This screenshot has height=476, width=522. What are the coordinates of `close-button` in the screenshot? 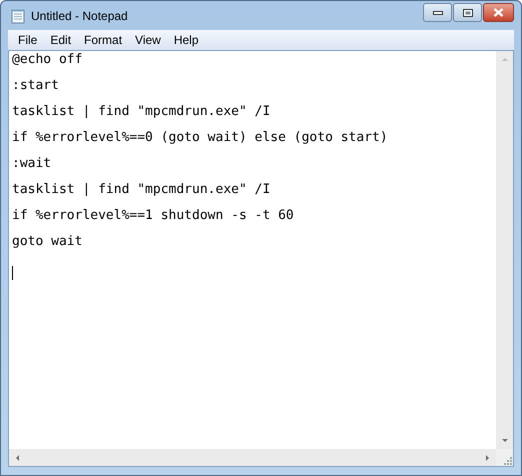 It's located at (498, 12).